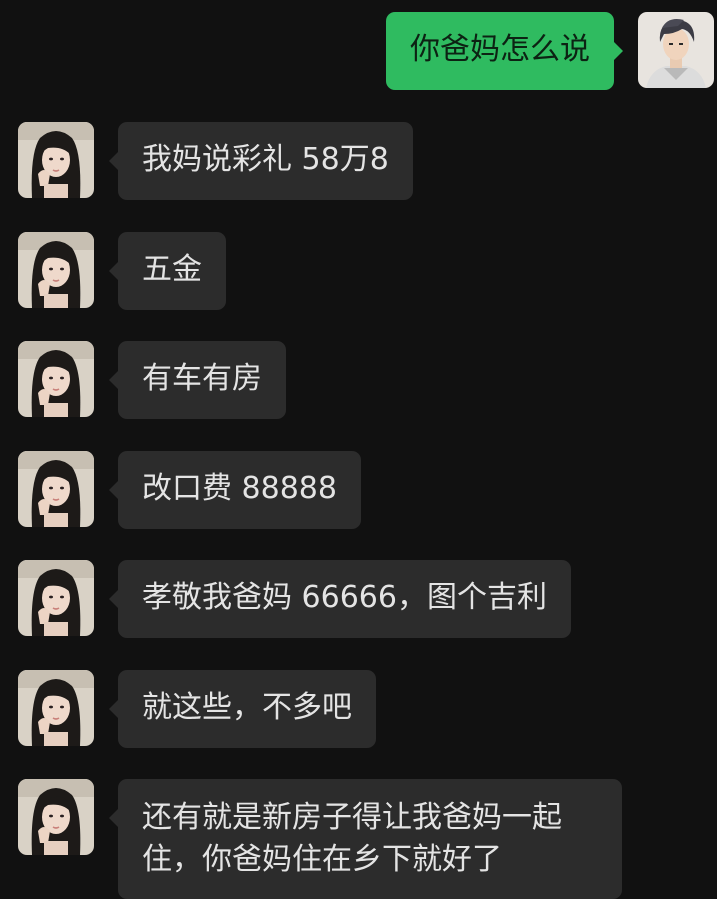 The height and width of the screenshot is (899, 717). Describe the element at coordinates (358, 380) in the screenshot. I see `message-row-incoming: 有车有房` at that location.